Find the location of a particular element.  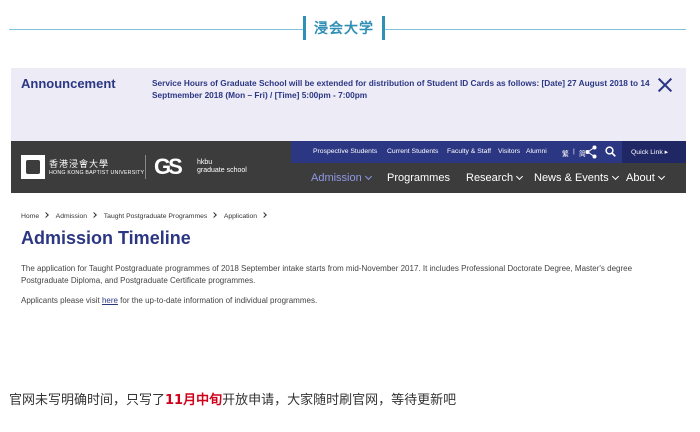

quick-link-label: Quick Link ▸ is located at coordinates (650, 152).